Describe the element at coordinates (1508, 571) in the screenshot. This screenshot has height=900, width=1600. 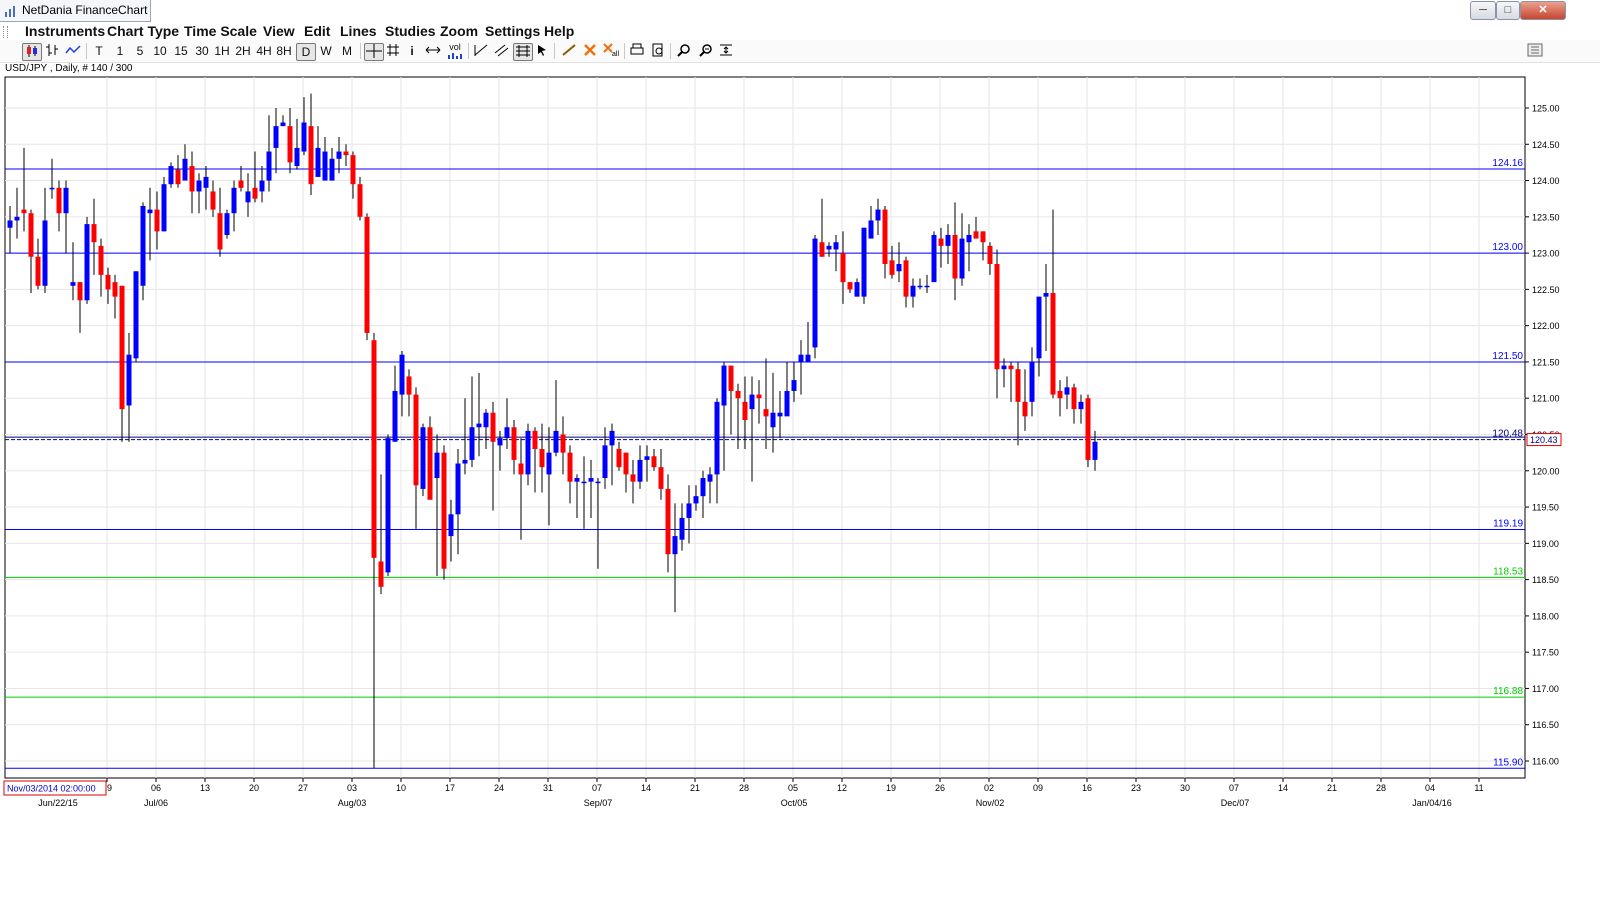
I see `level-label: 118.53` at that location.